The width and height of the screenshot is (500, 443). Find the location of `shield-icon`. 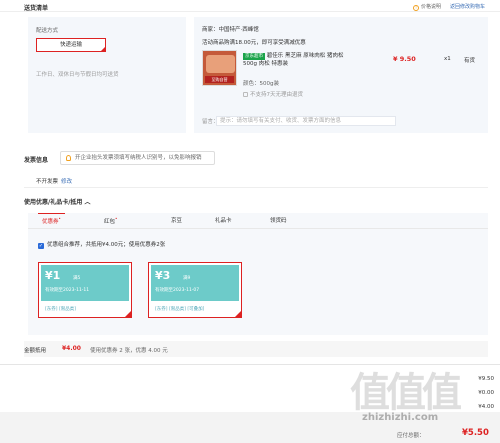

shield-icon is located at coordinates (245, 94).